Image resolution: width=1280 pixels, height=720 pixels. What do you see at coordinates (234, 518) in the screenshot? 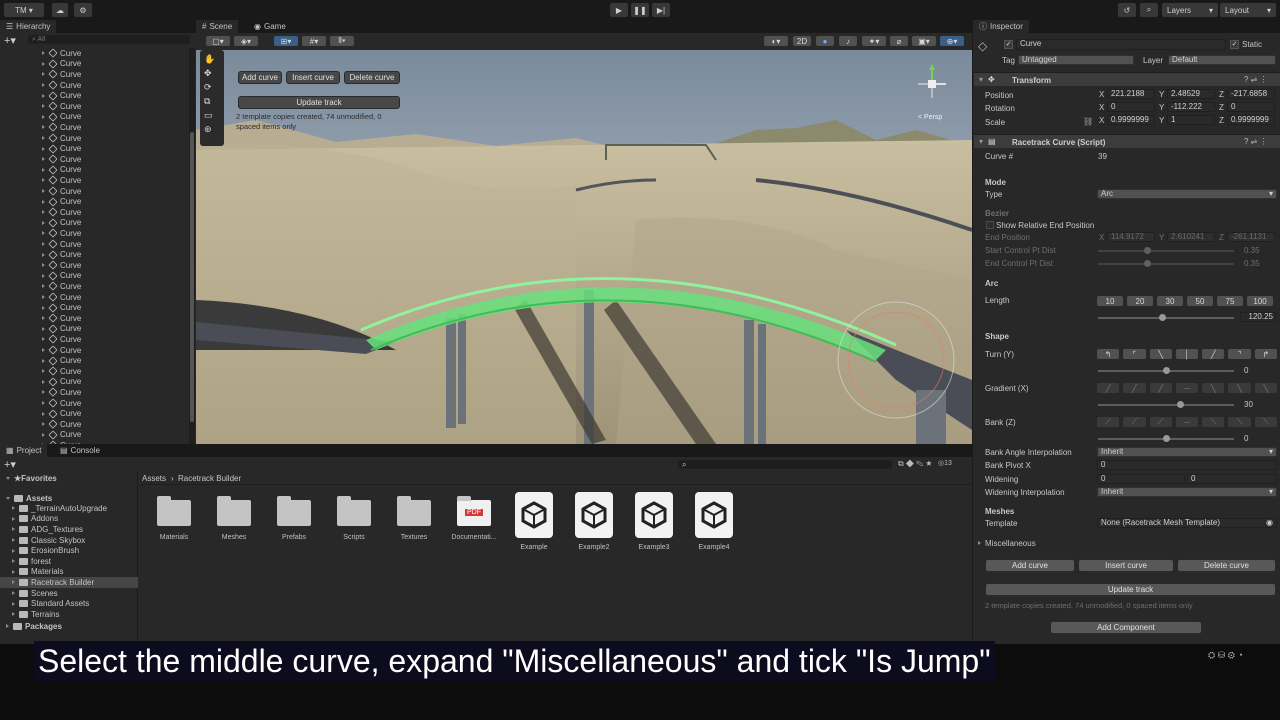
I see `asset-item: Meshes` at bounding box center [234, 518].